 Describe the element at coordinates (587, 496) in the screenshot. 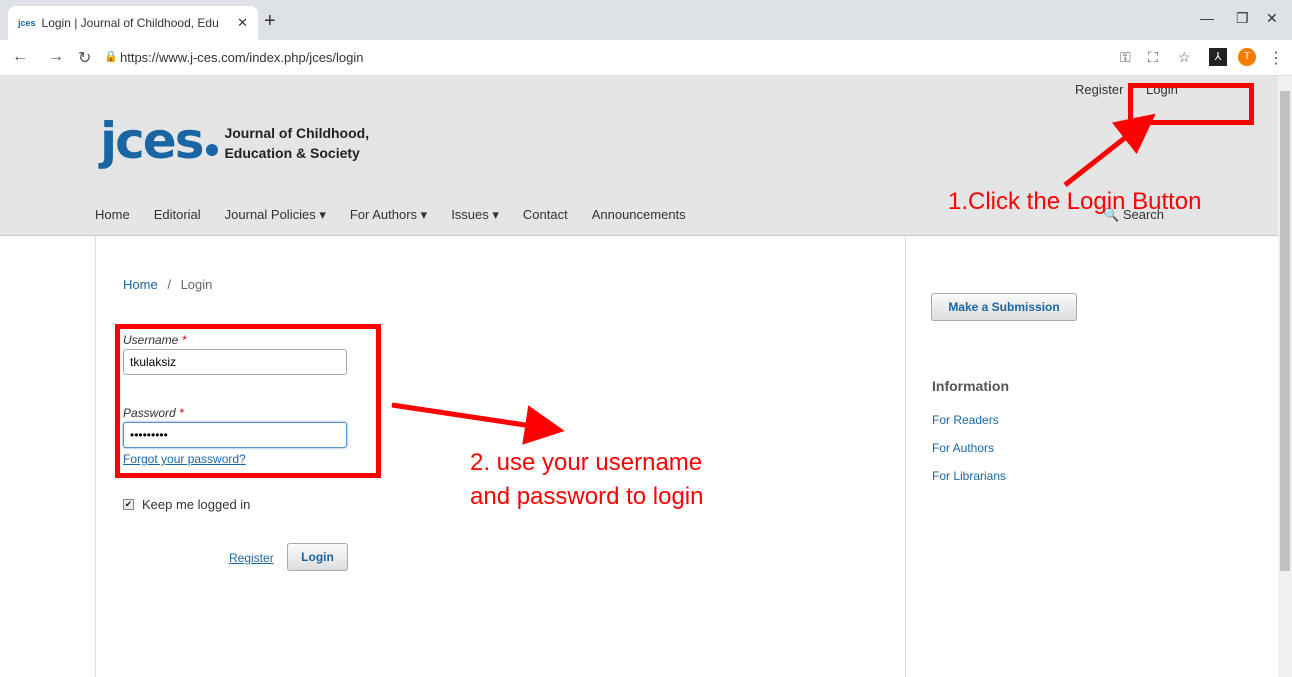

I see `step2-line2: and password to login` at that location.